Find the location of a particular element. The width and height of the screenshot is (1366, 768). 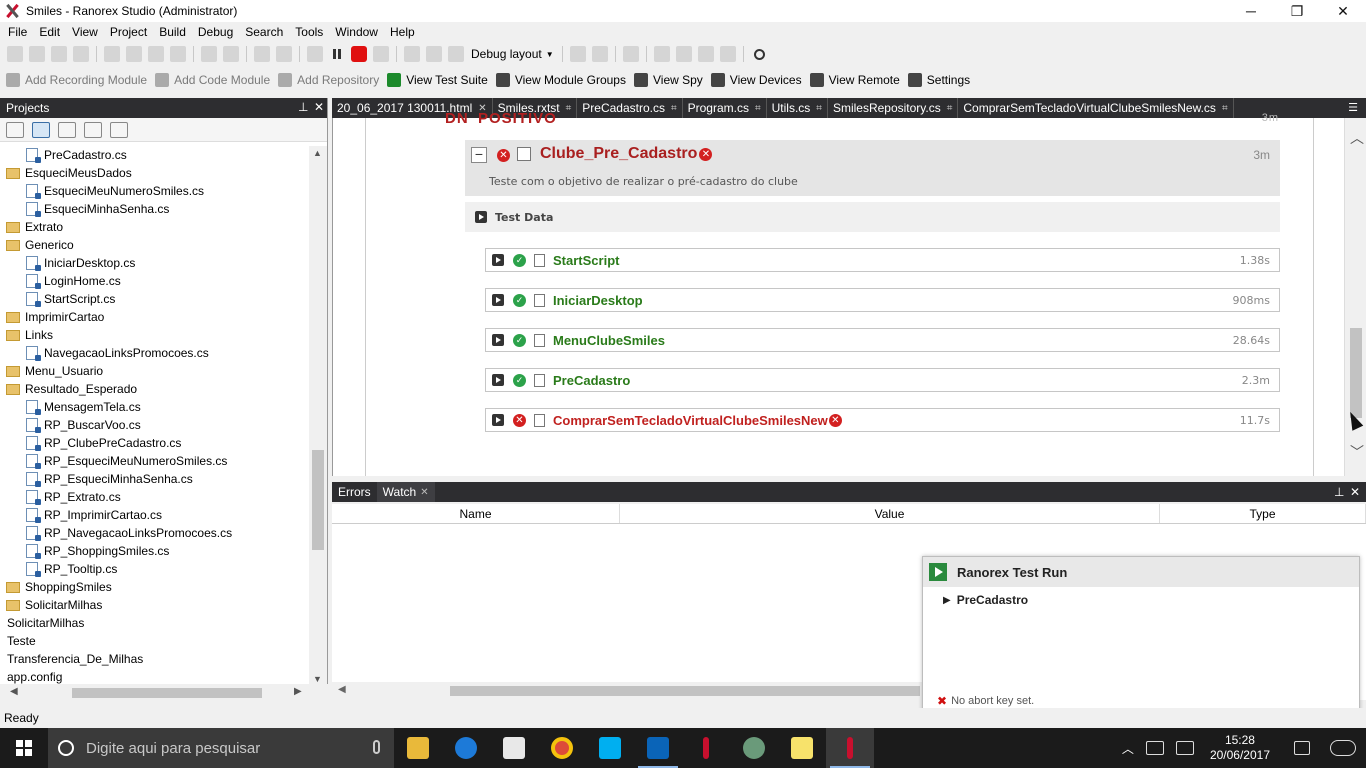

tree-item: RP_ImprimirCartao.cs is located at coordinates (154, 515).